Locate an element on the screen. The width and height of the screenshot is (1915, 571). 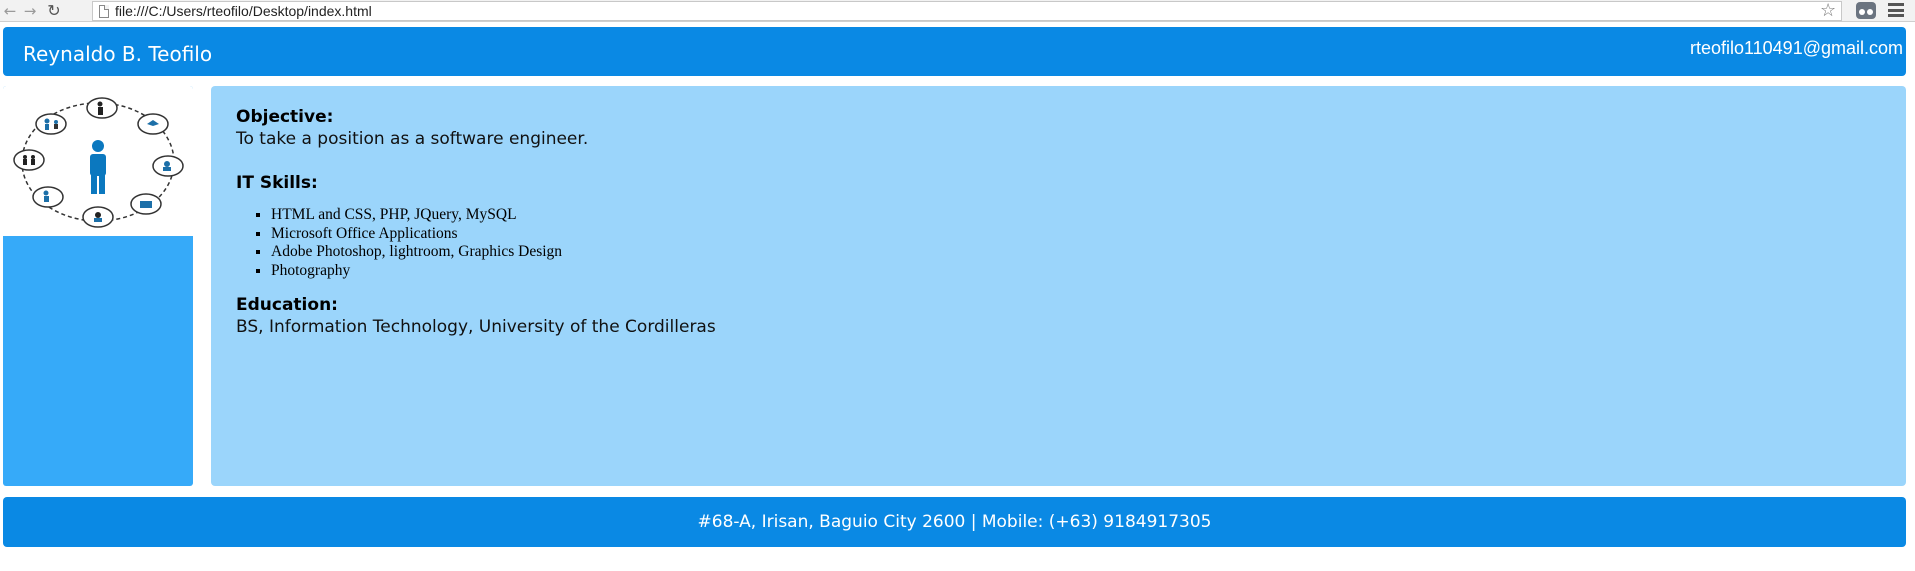
list-item: Microsoft Office Applications is located at coordinates (1076, 234).